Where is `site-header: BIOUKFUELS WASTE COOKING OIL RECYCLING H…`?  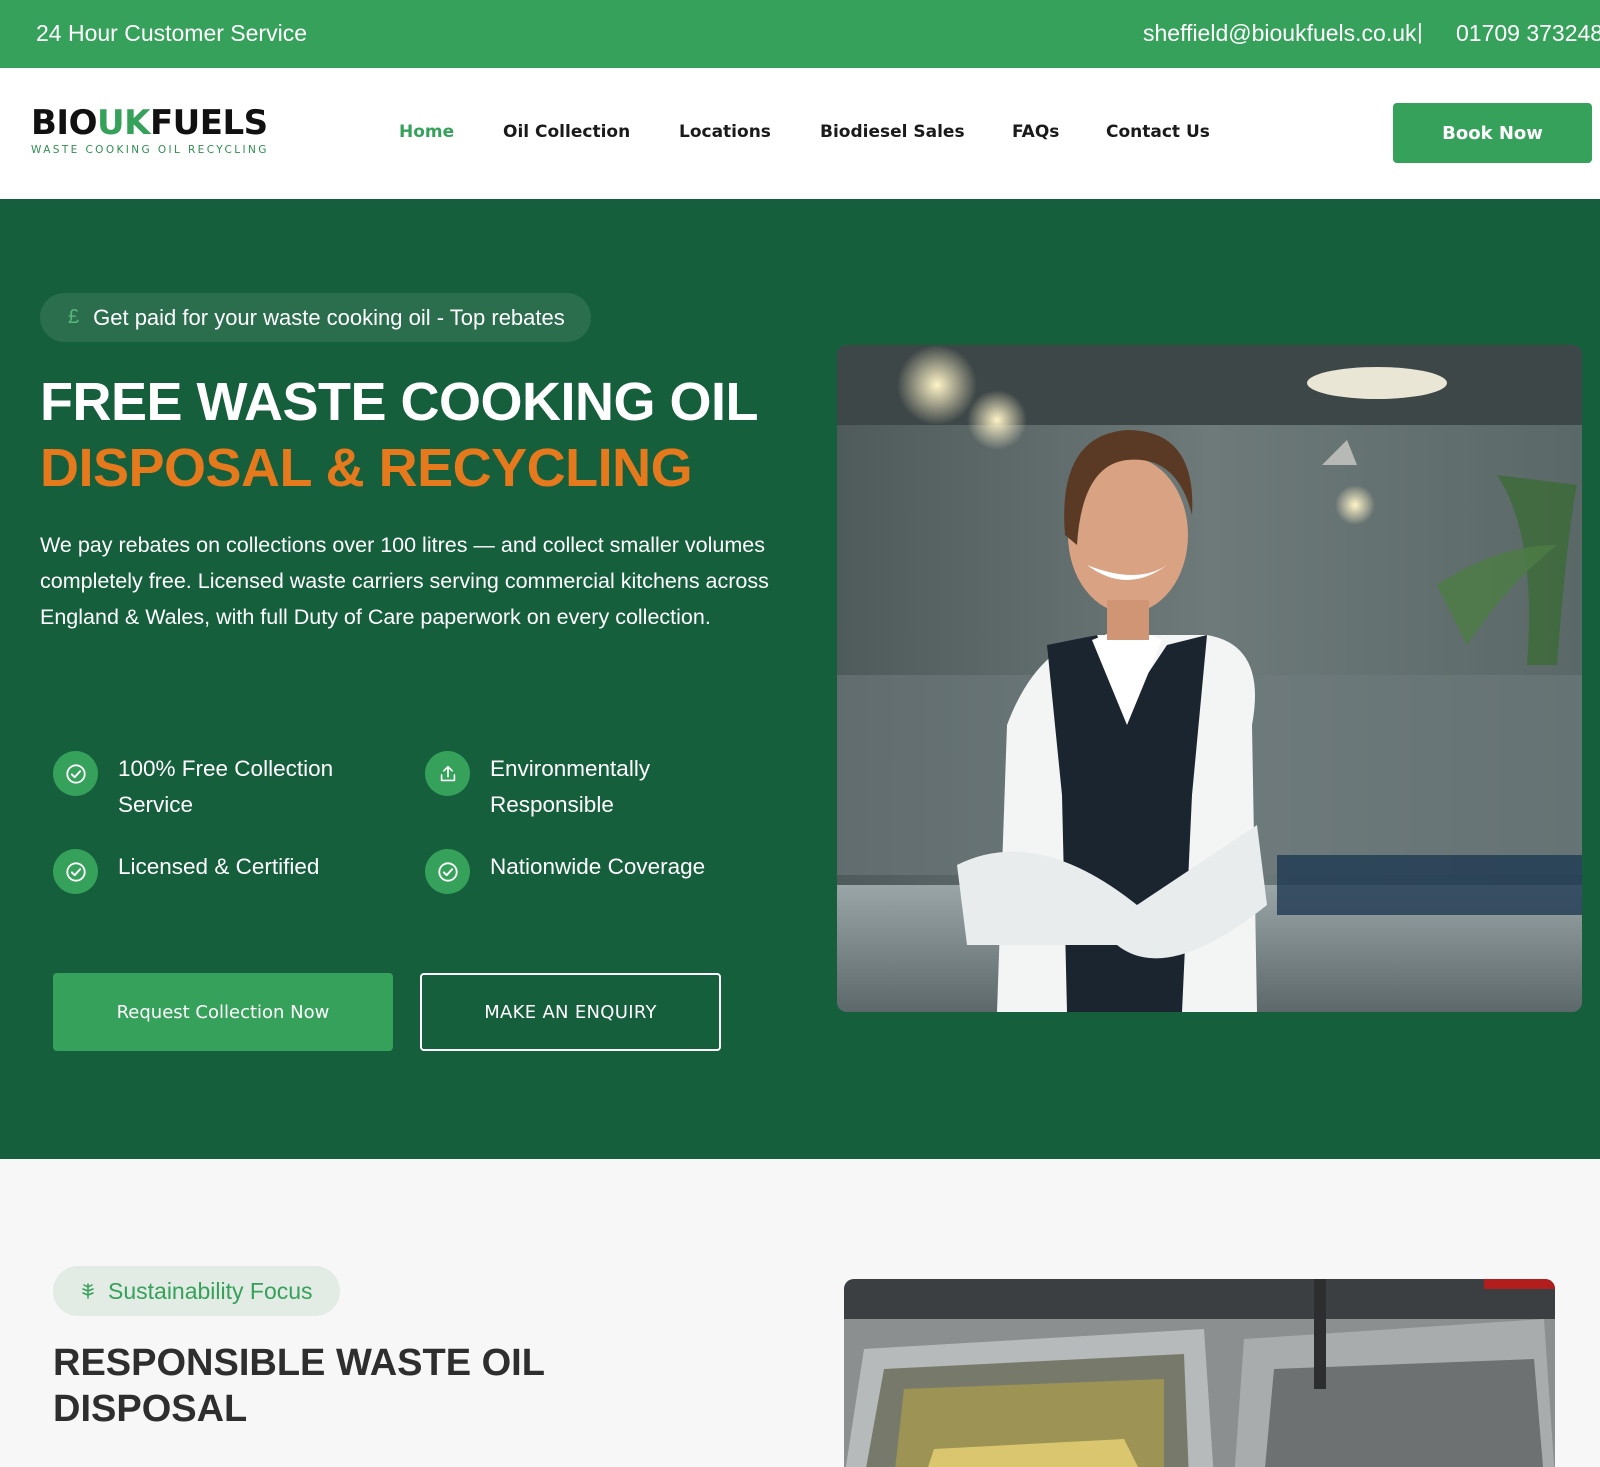
site-header: BIOUKFUELS WASTE COOKING OIL RECYCLING H… is located at coordinates (800, 133).